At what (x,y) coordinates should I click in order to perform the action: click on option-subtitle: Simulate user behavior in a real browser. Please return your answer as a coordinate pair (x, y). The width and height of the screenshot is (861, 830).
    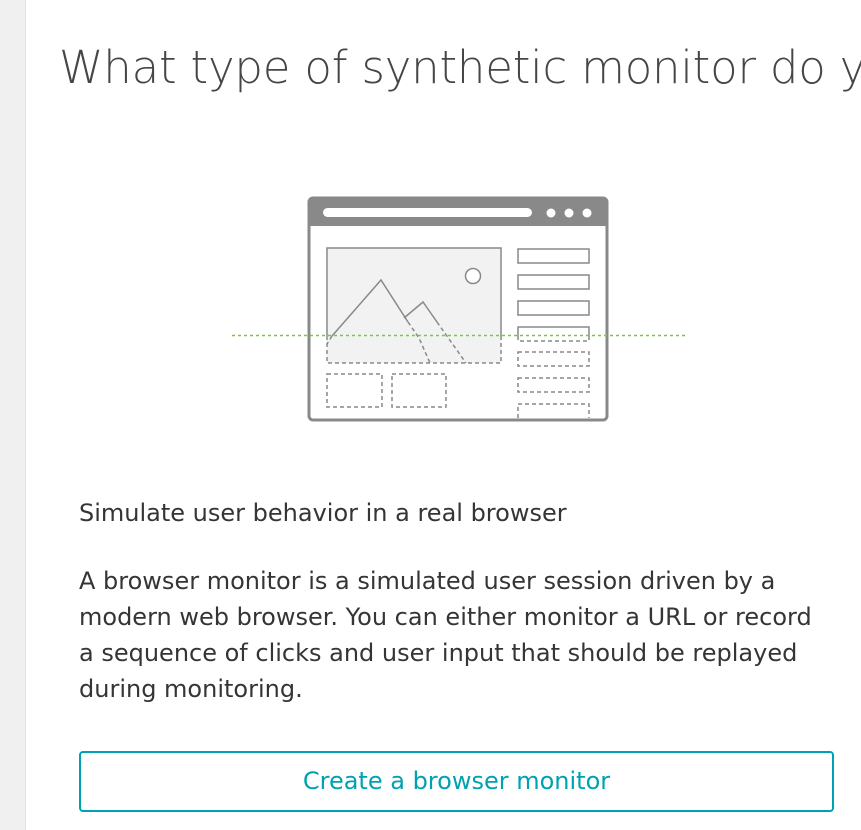
    Looking at the image, I should click on (323, 513).